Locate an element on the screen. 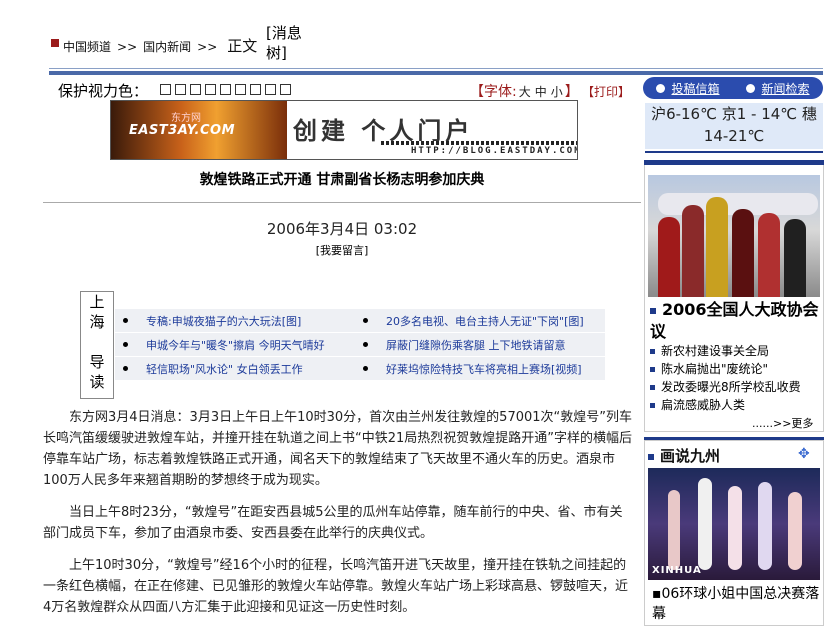 This screenshot has width=830, height=626. npc-delegates-photo is located at coordinates (734, 236).